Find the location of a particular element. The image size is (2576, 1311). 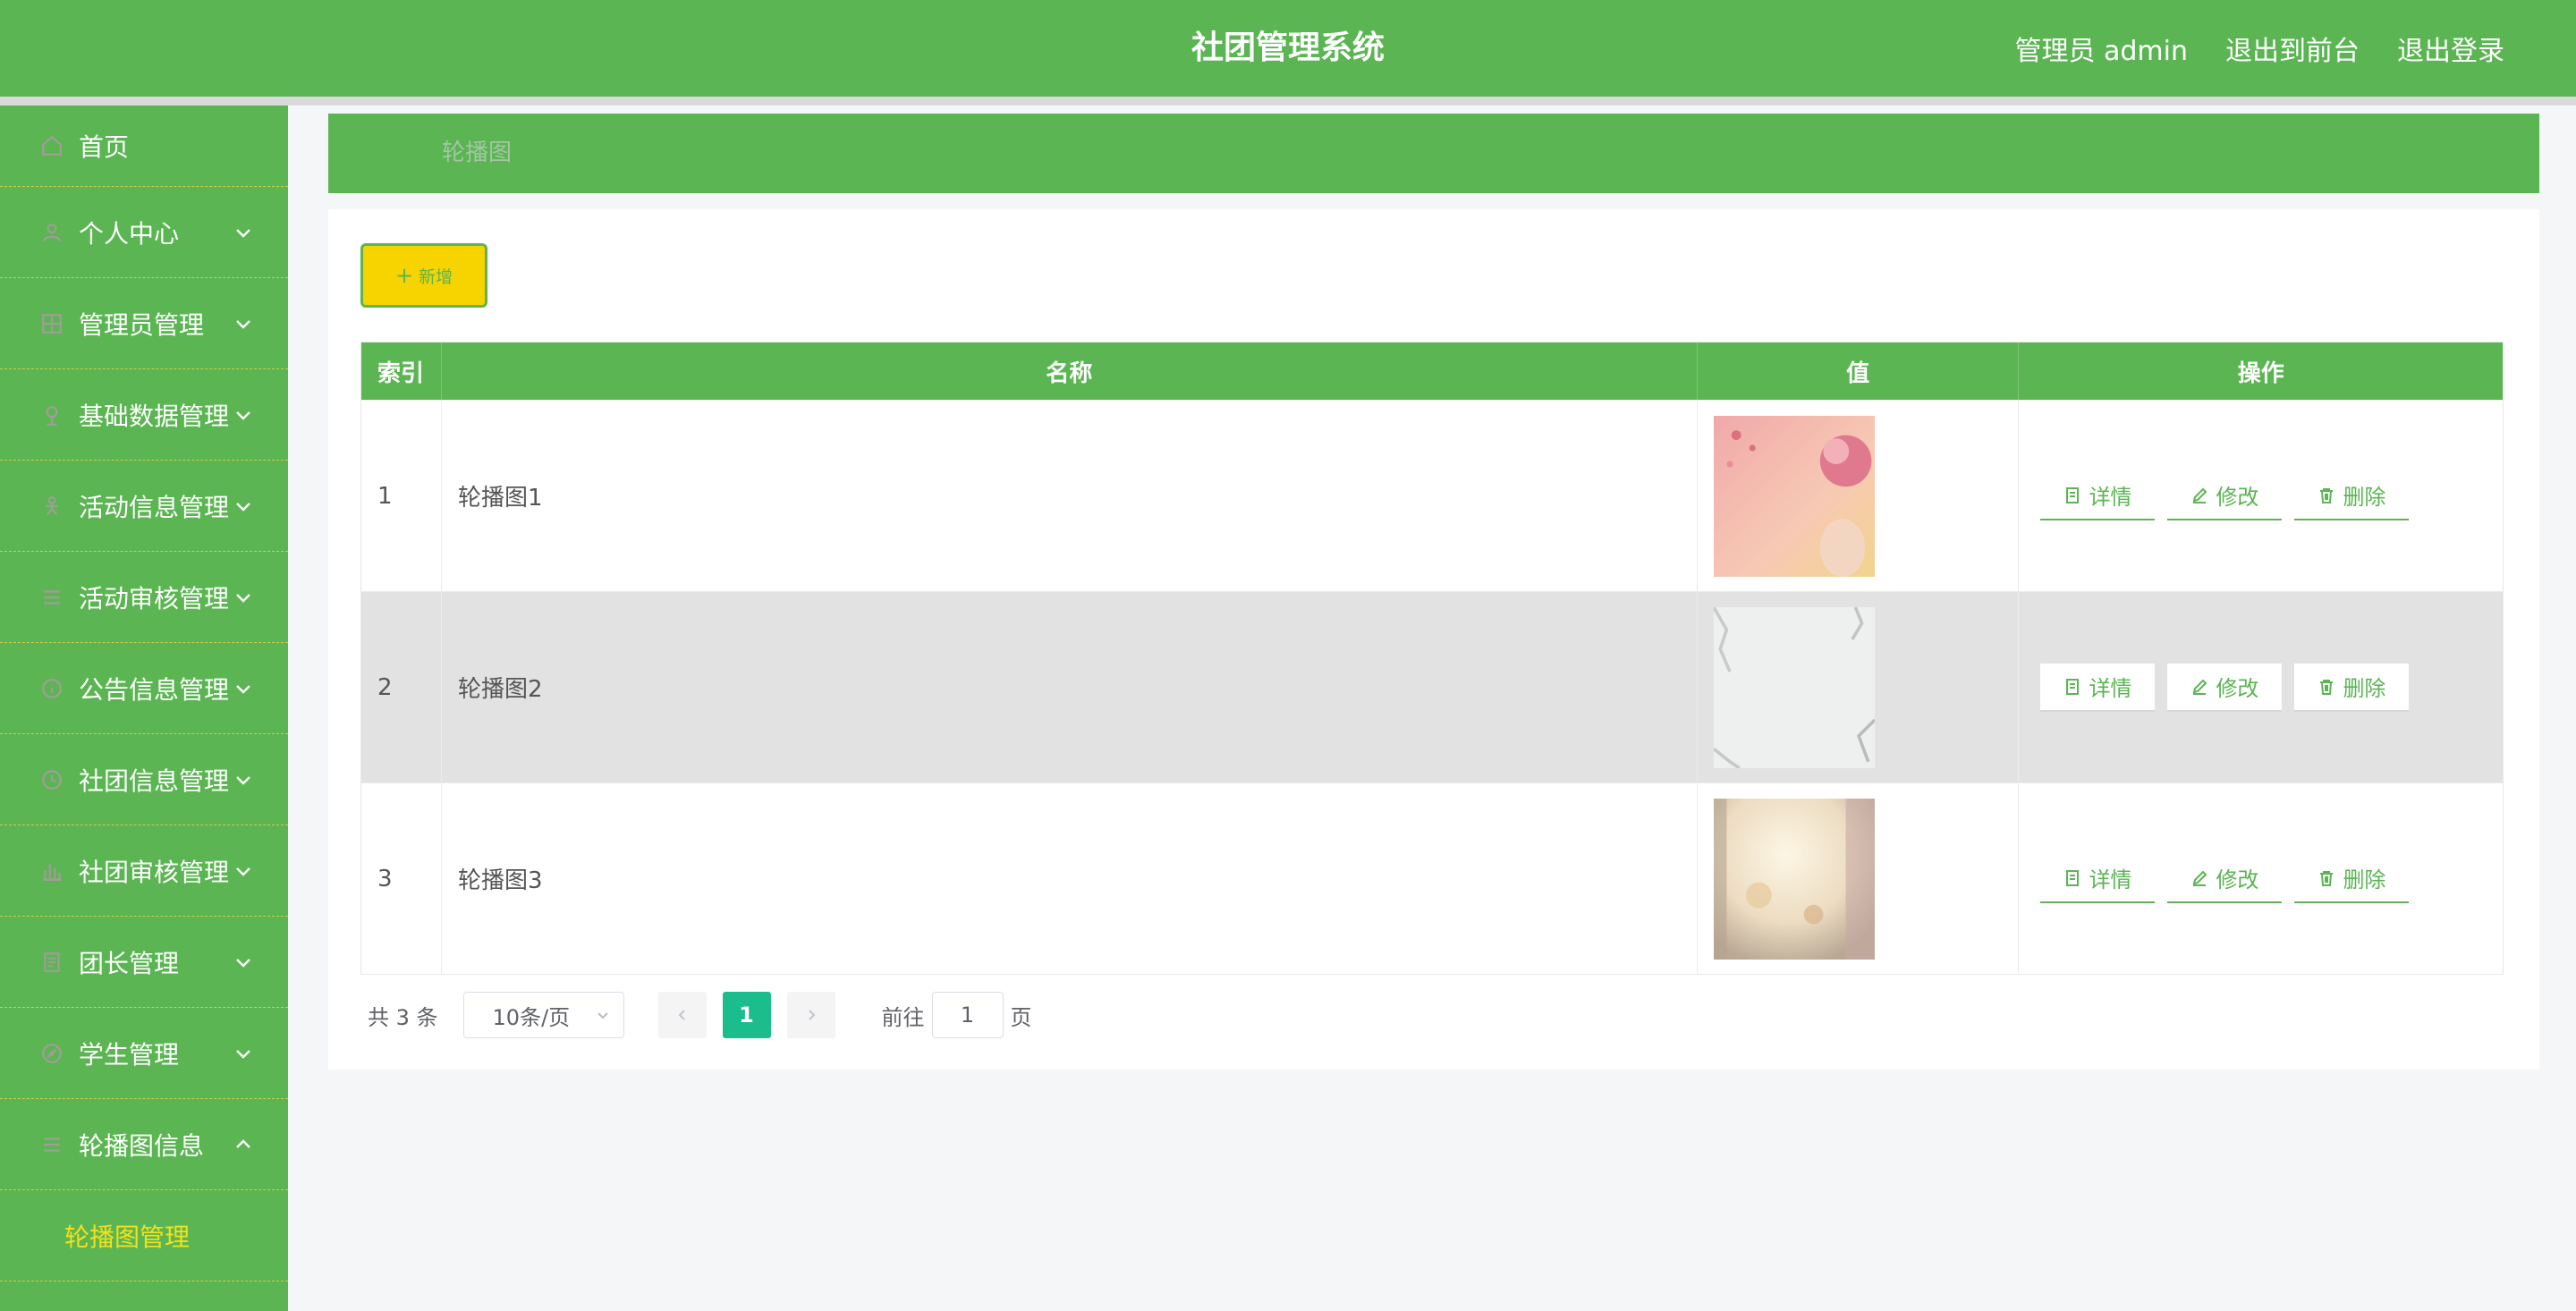

row-index: 2 is located at coordinates (401, 687).